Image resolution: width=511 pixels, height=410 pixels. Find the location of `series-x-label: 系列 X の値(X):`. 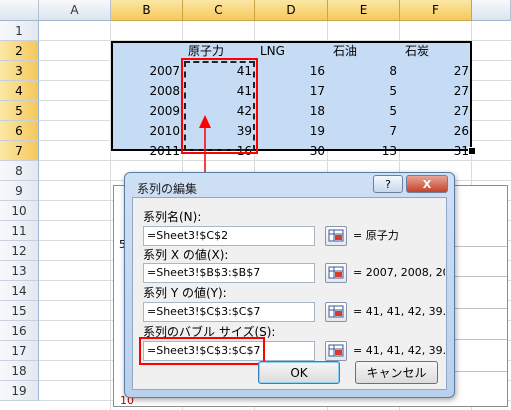

series-x-label: 系列 X の値(X): is located at coordinates (186, 255).